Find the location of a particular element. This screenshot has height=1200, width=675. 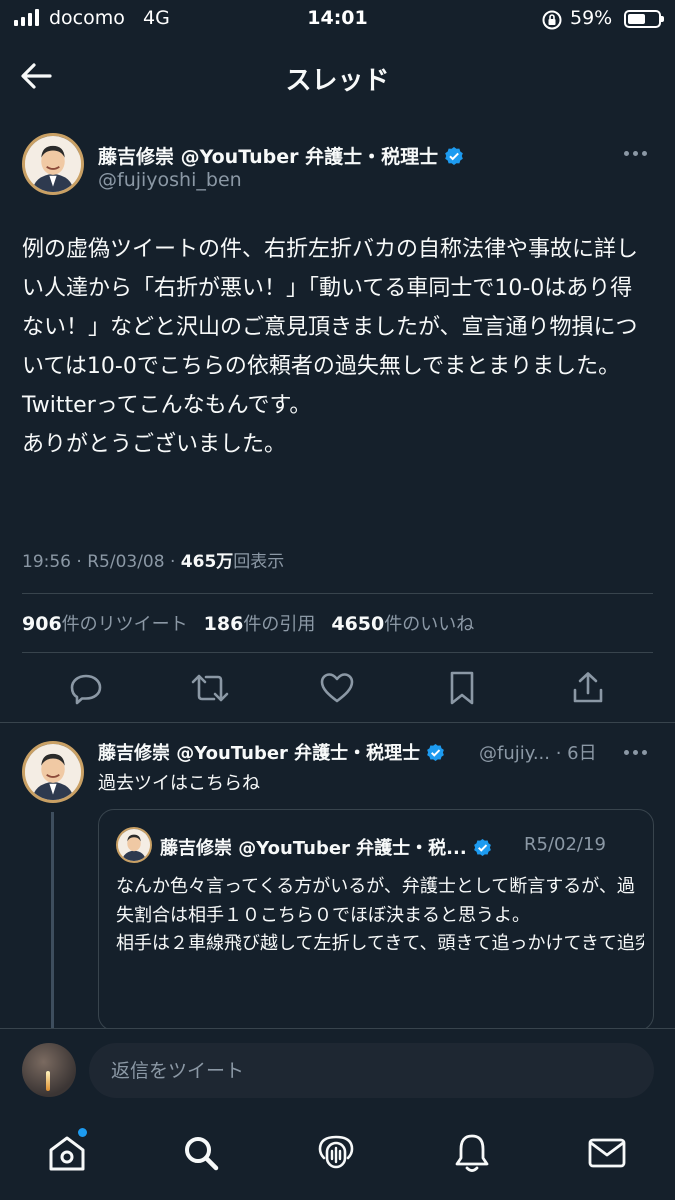

share-button is located at coordinates (588, 688).